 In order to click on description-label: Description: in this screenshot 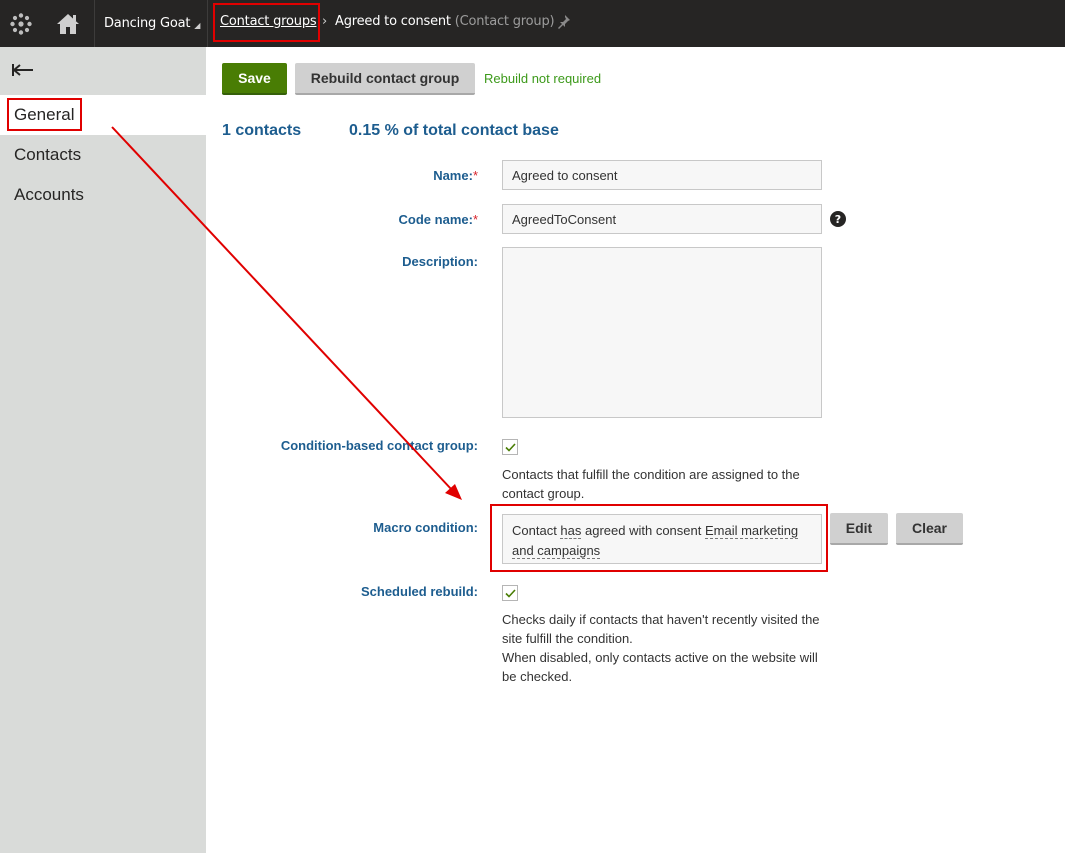, I will do `click(440, 261)`.